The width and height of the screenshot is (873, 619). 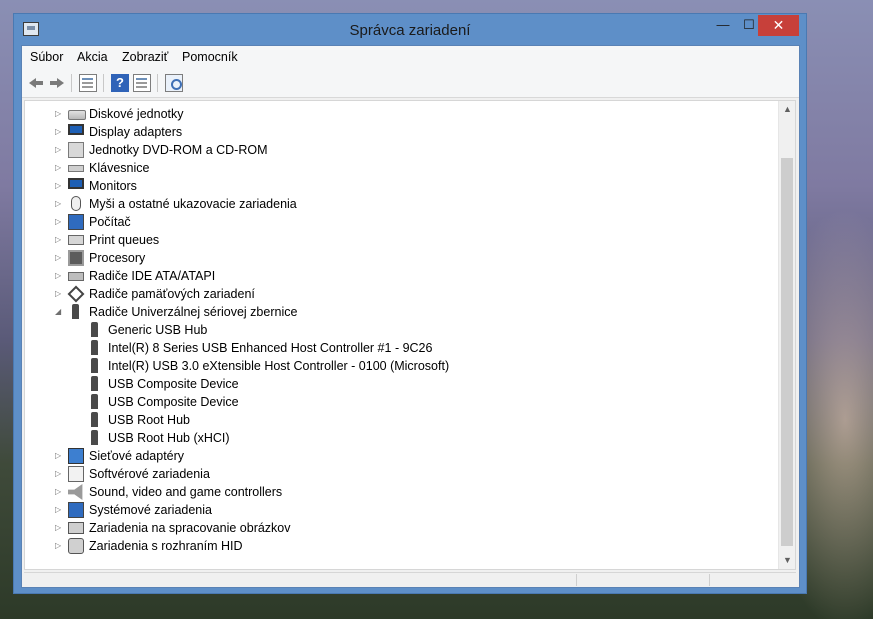 What do you see at coordinates (401, 420) in the screenshot?
I see `tree-device-row: USB Root Hub` at bounding box center [401, 420].